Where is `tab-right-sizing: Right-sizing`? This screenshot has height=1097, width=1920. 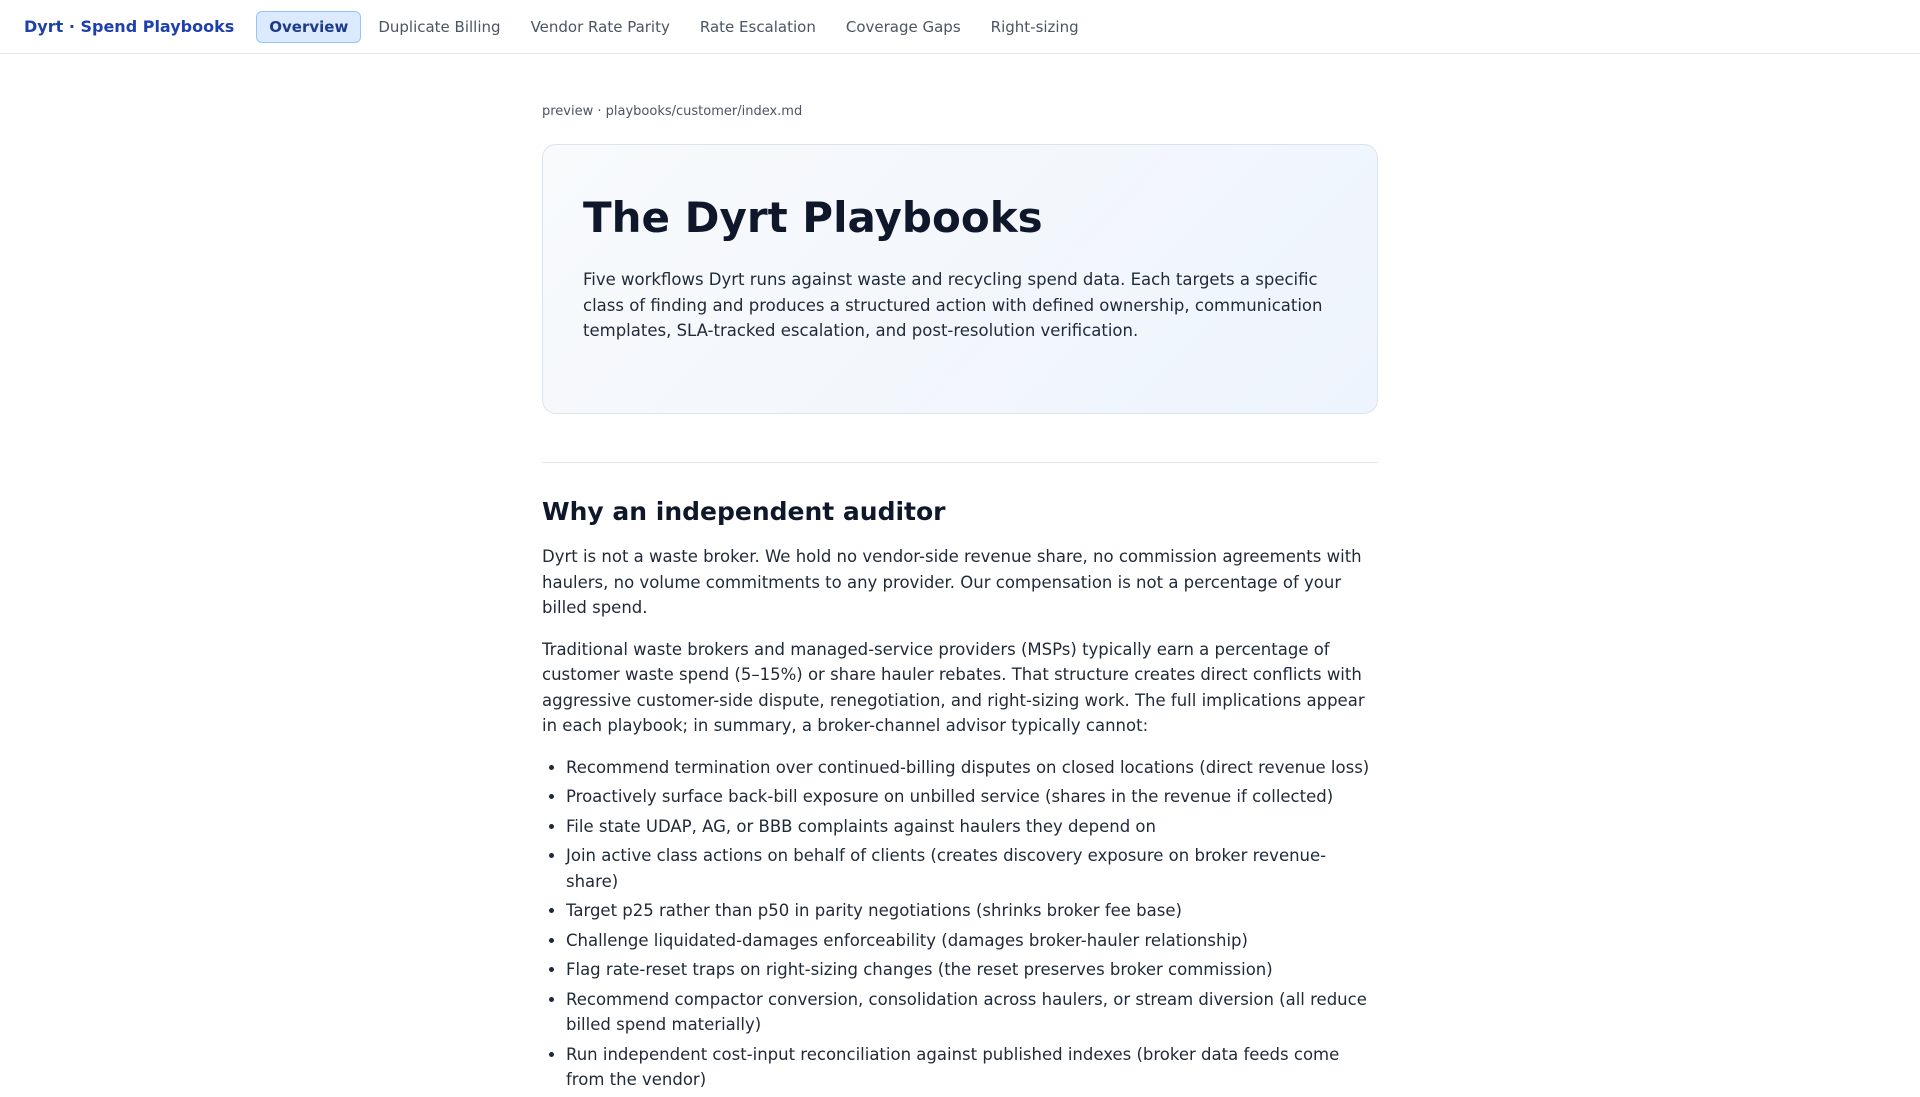
tab-right-sizing: Right-sizing is located at coordinates (1035, 27).